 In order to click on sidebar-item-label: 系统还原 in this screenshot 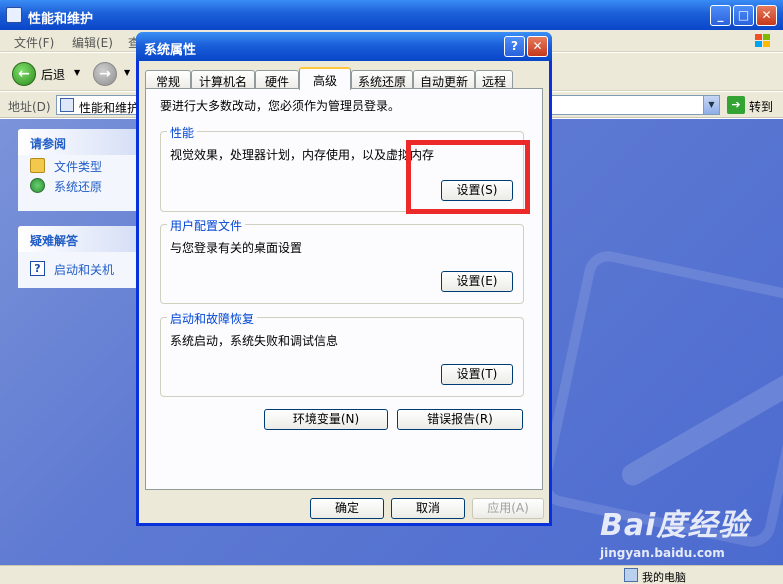, I will do `click(78, 187)`.